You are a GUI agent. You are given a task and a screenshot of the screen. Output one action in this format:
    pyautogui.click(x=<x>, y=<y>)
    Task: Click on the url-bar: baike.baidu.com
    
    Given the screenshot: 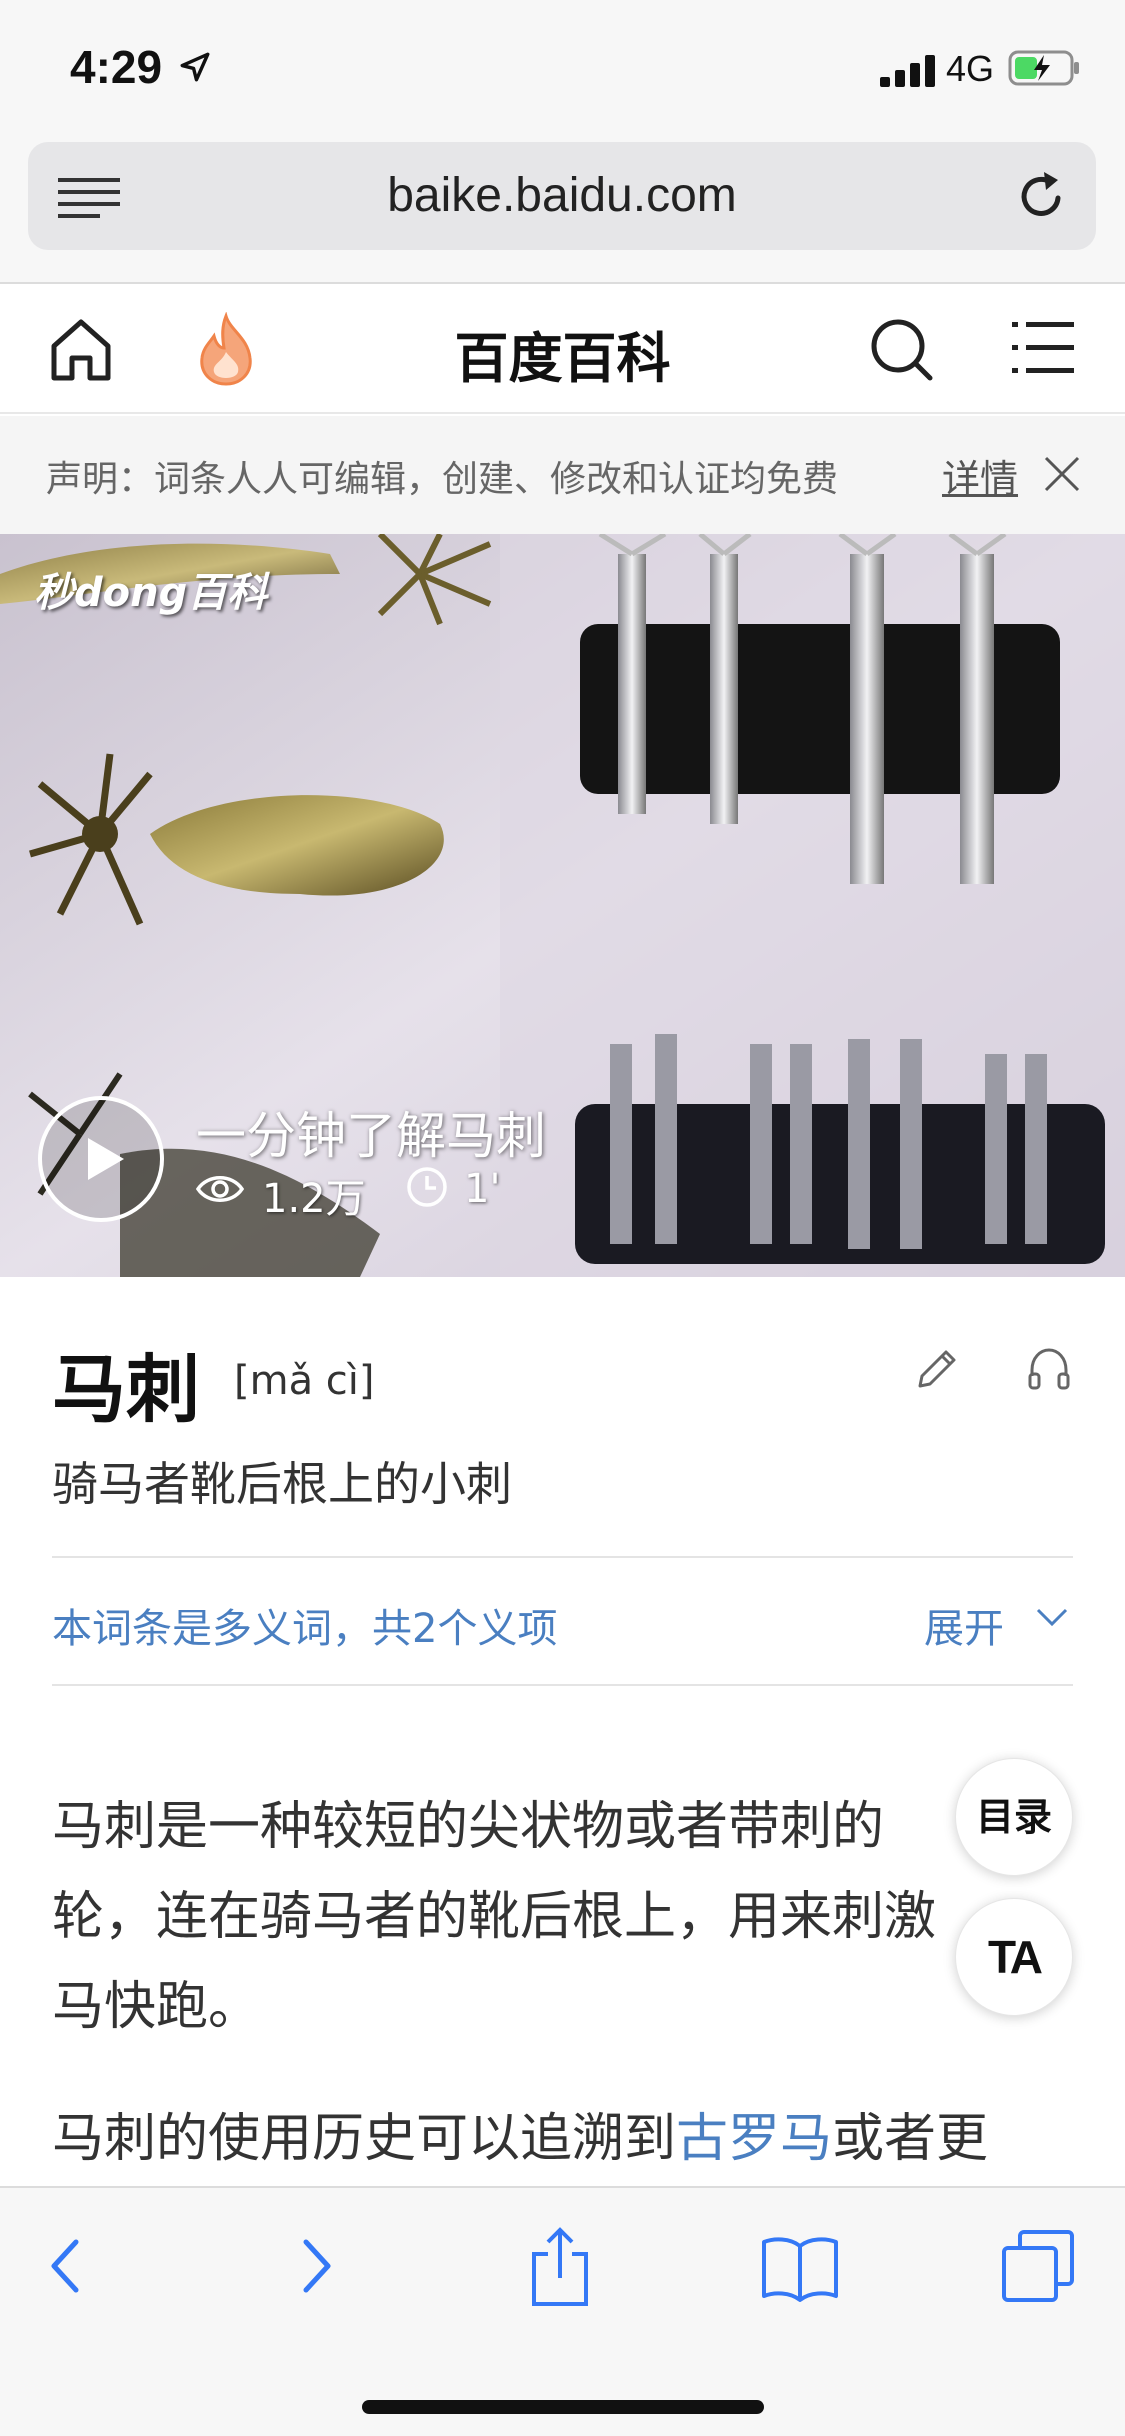 What is the action you would take?
    pyautogui.click(x=562, y=196)
    